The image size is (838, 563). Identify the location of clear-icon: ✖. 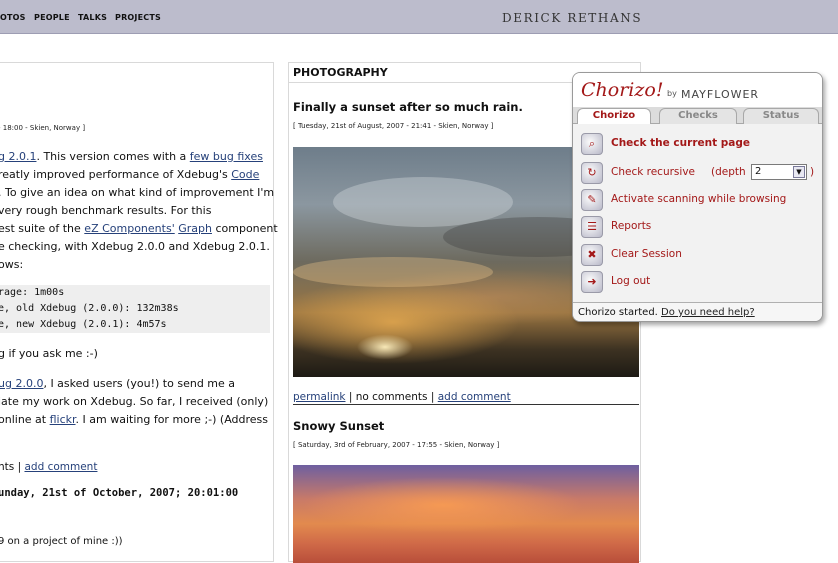
(592, 255).